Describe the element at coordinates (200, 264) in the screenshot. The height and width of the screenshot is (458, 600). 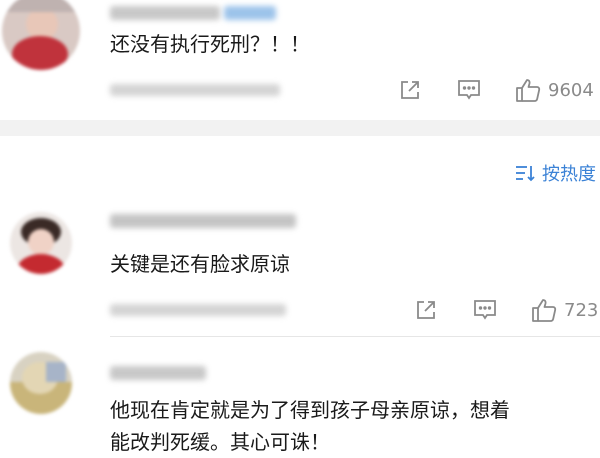
I see `comment-text: 关键是还有脸求原谅` at that location.